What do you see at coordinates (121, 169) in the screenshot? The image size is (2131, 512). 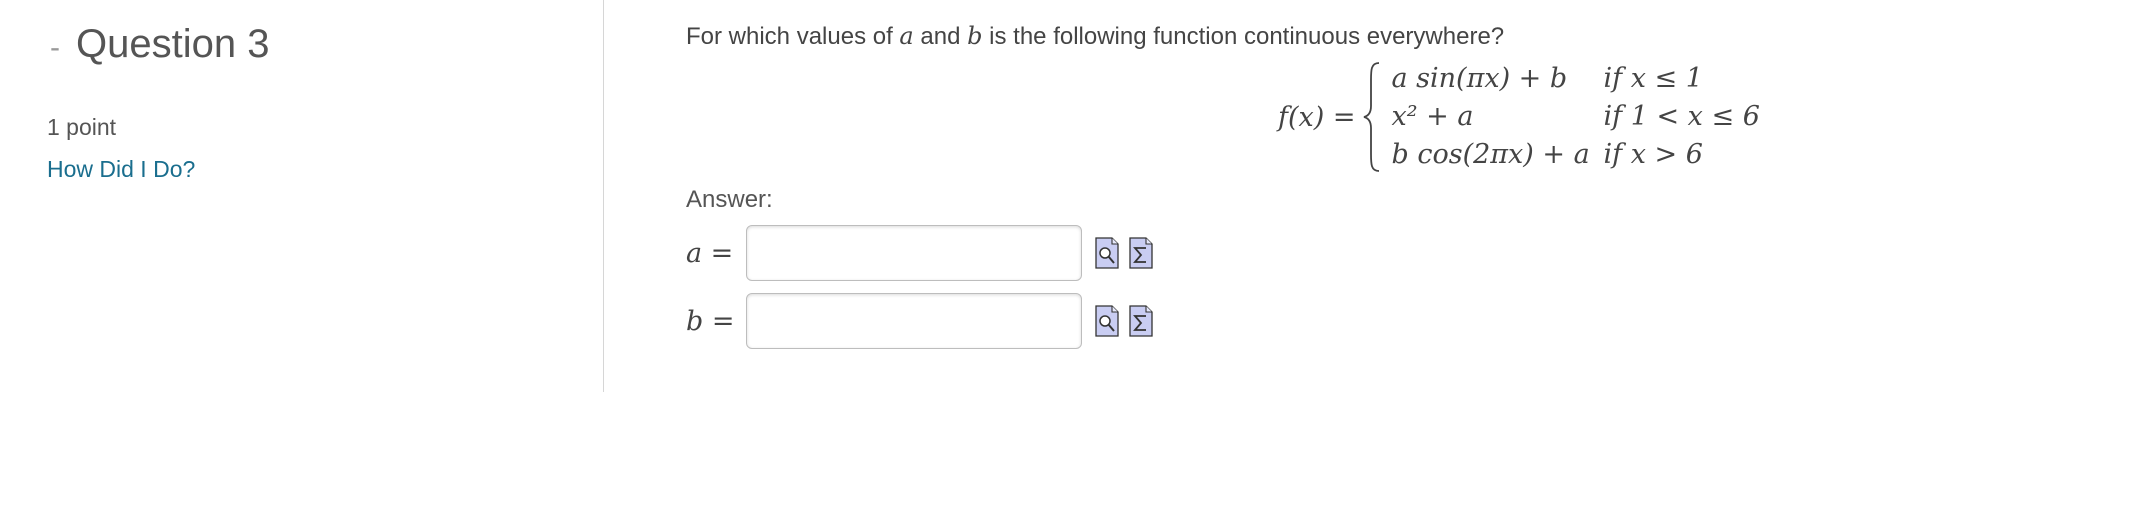 I see `how-did-i-do-link: How Did I Do?` at bounding box center [121, 169].